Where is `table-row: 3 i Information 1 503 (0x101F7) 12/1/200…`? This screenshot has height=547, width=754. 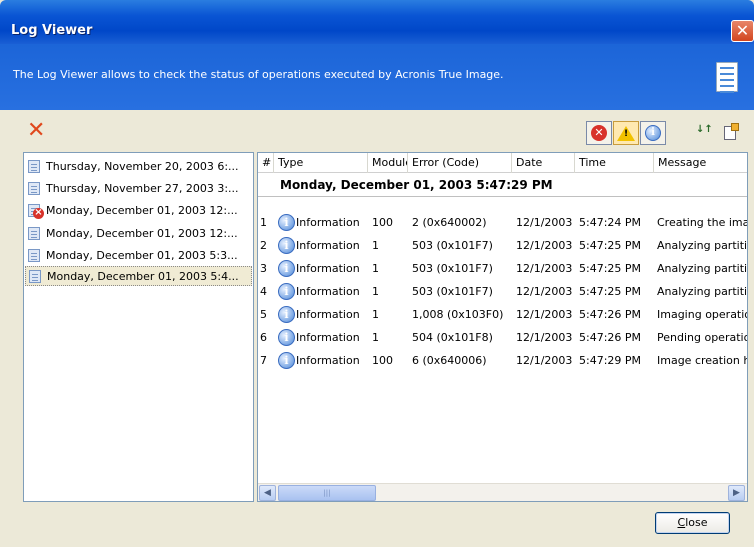
table-row: 3 i Information 1 503 (0x101F7) 12/1/200… is located at coordinates (503, 269).